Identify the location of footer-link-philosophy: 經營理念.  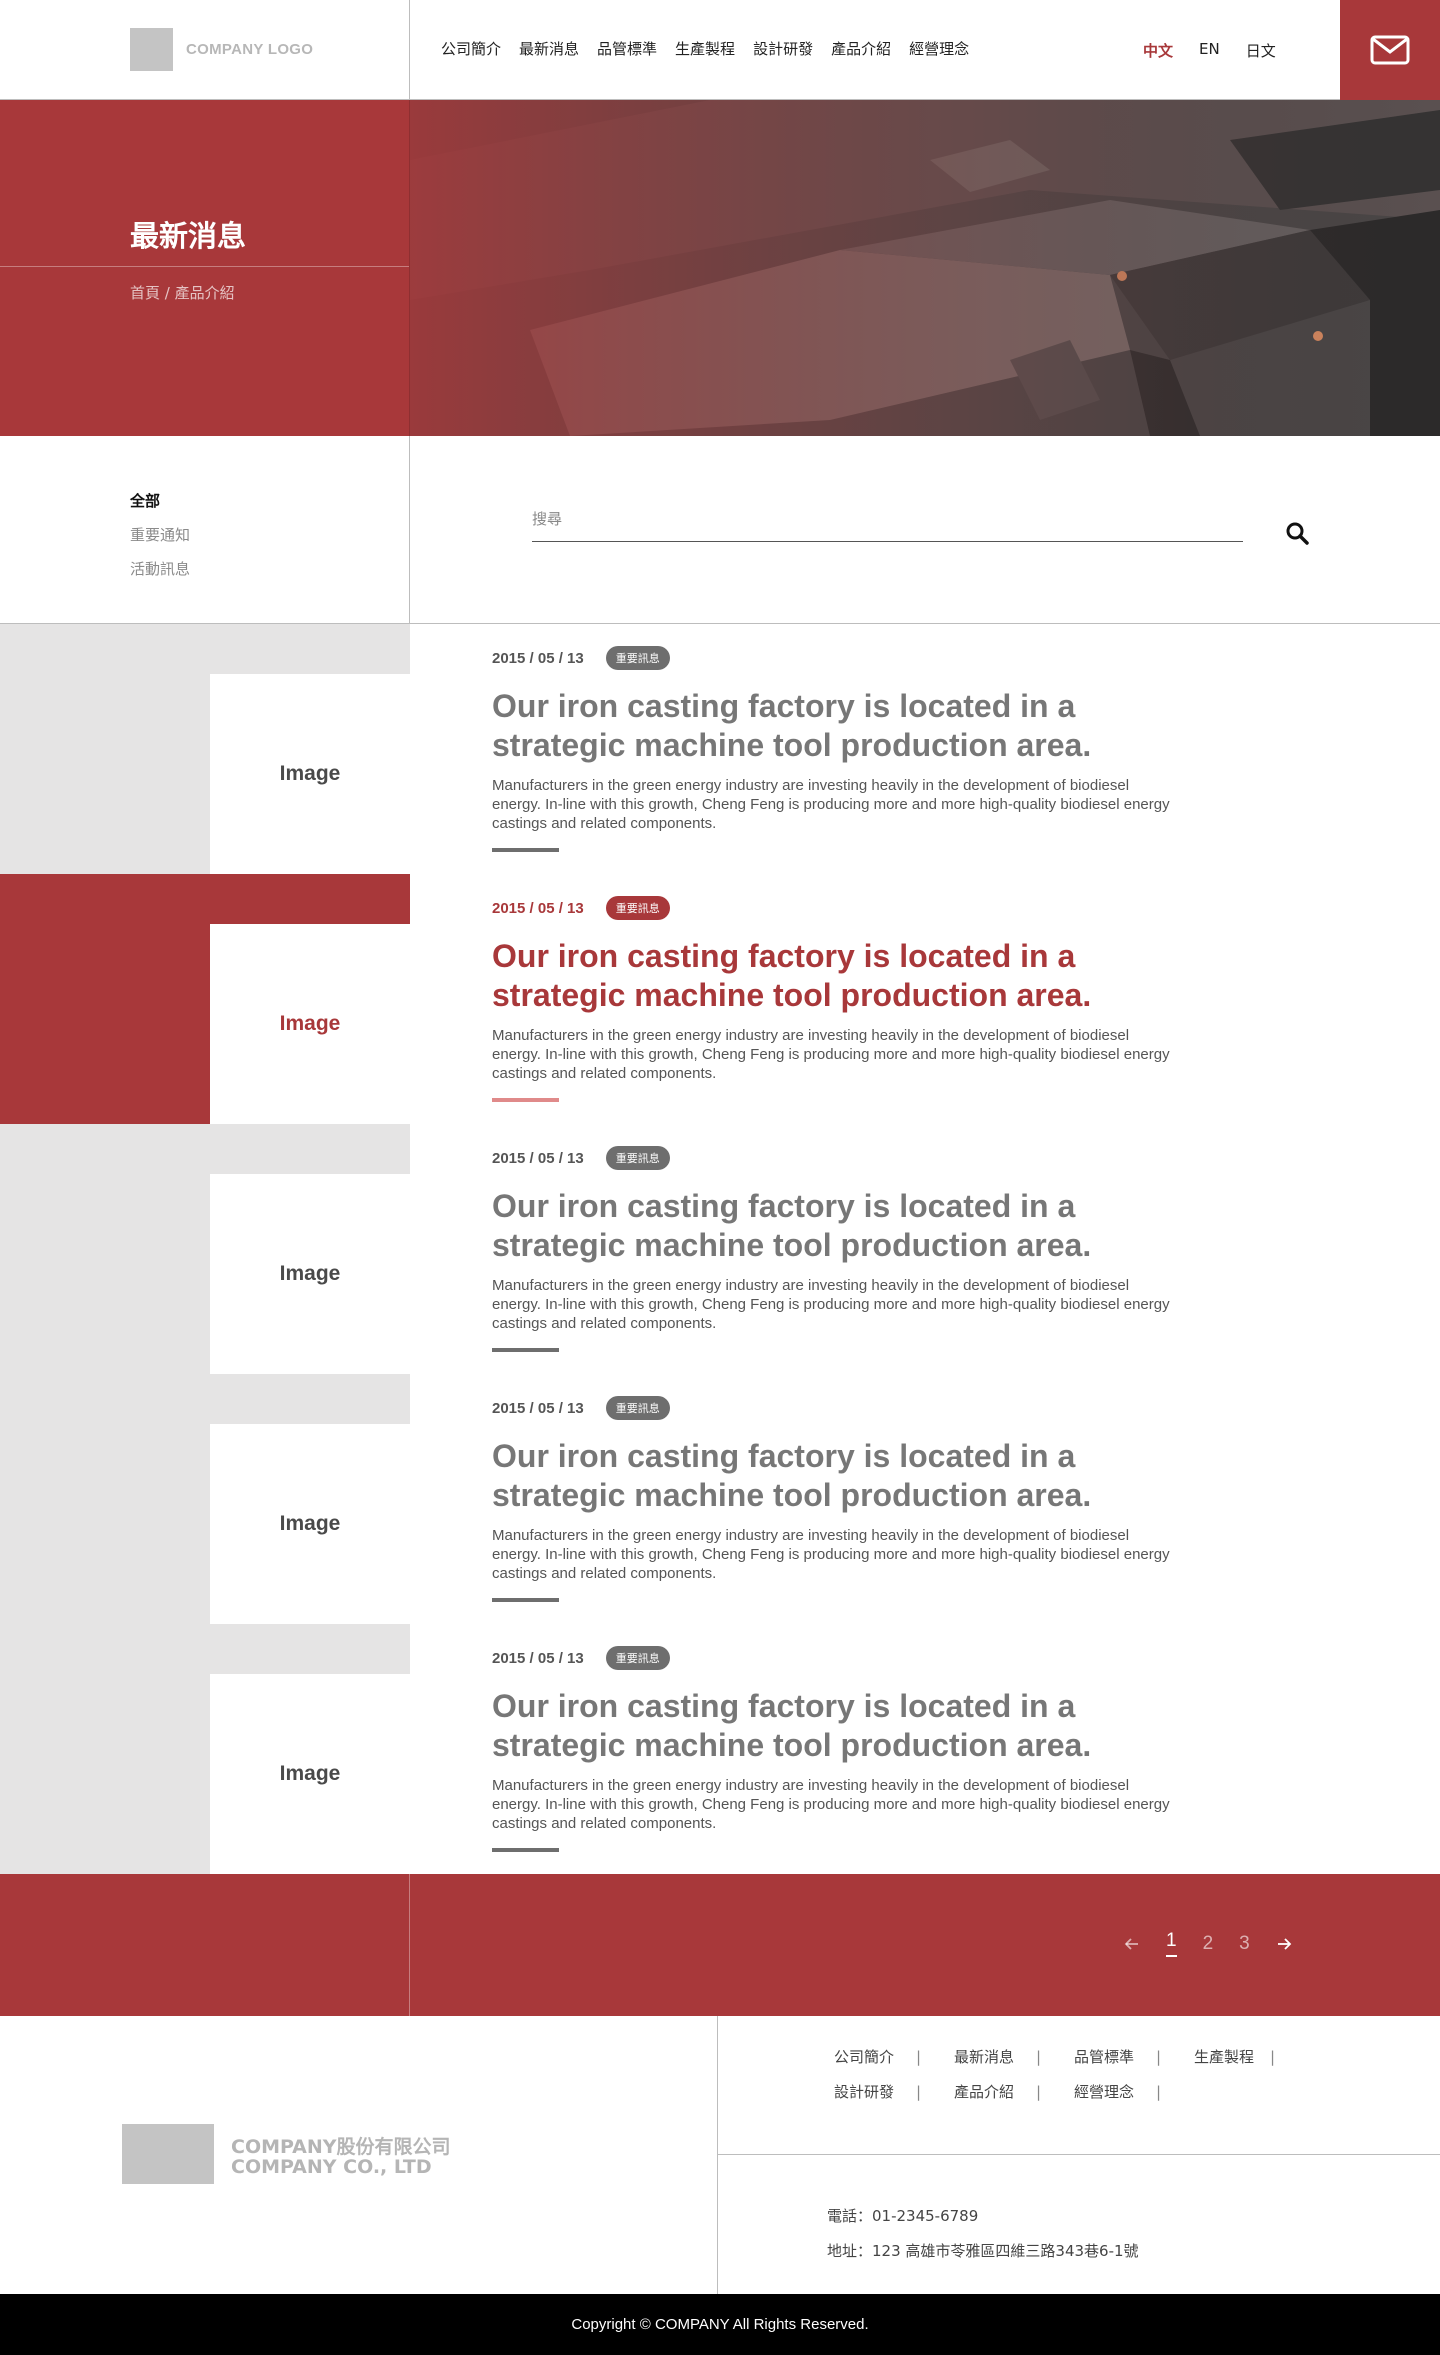
(1134, 2091).